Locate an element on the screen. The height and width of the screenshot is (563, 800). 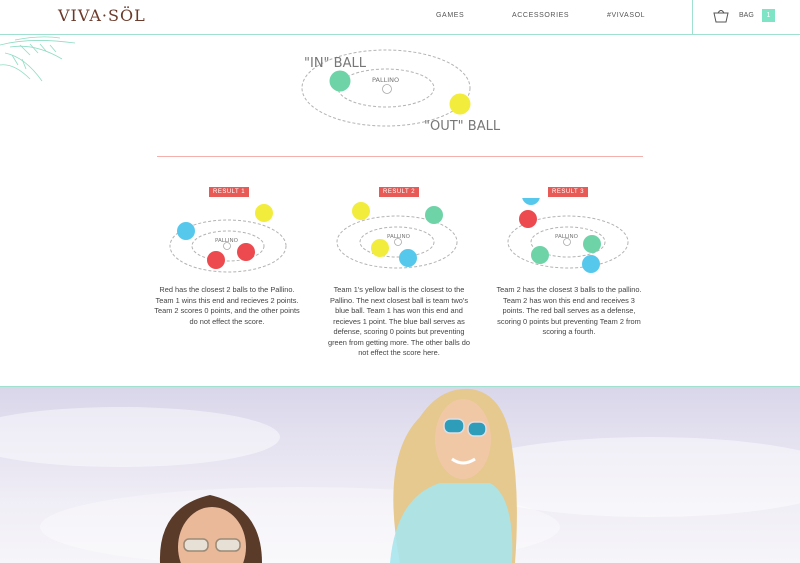
result-2-tag: RESULT 2 is located at coordinates (399, 192).